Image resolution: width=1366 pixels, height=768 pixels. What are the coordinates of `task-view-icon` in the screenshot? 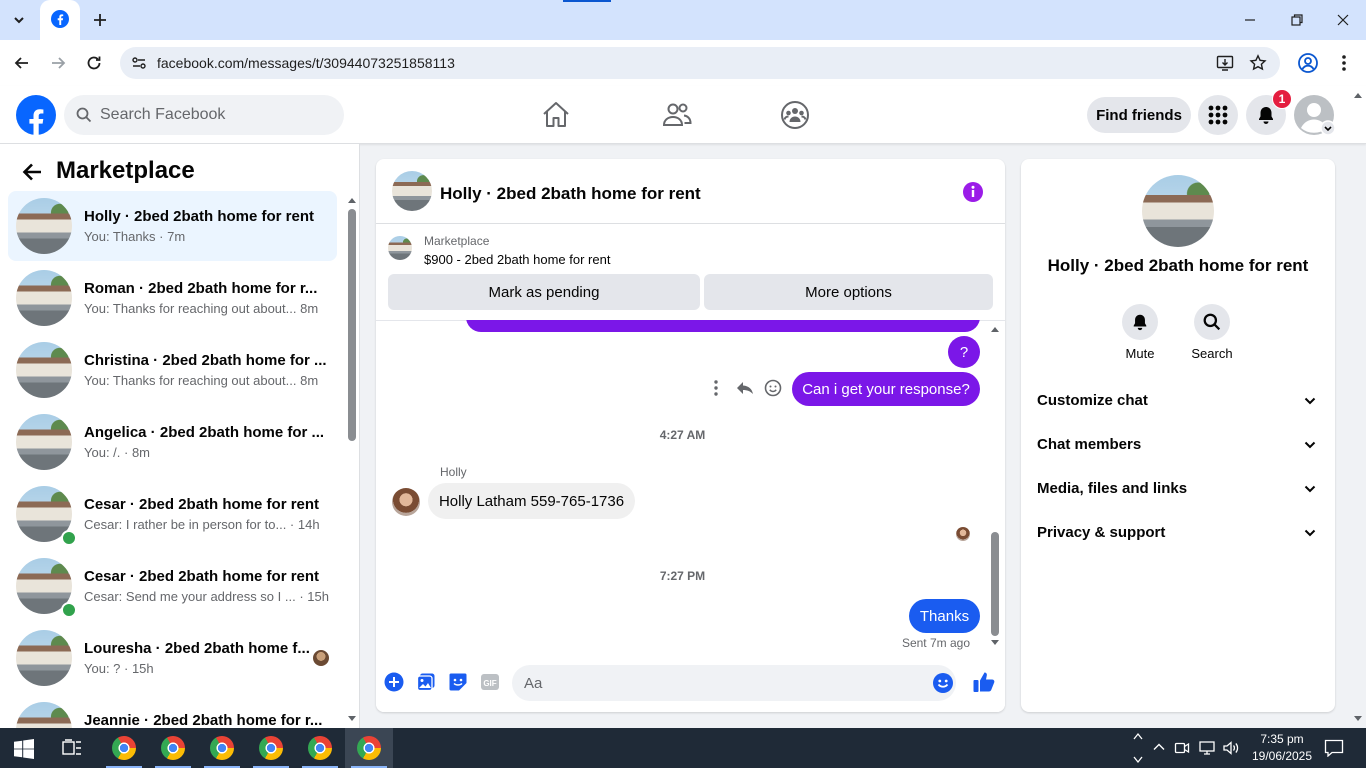 It's located at (72, 748).